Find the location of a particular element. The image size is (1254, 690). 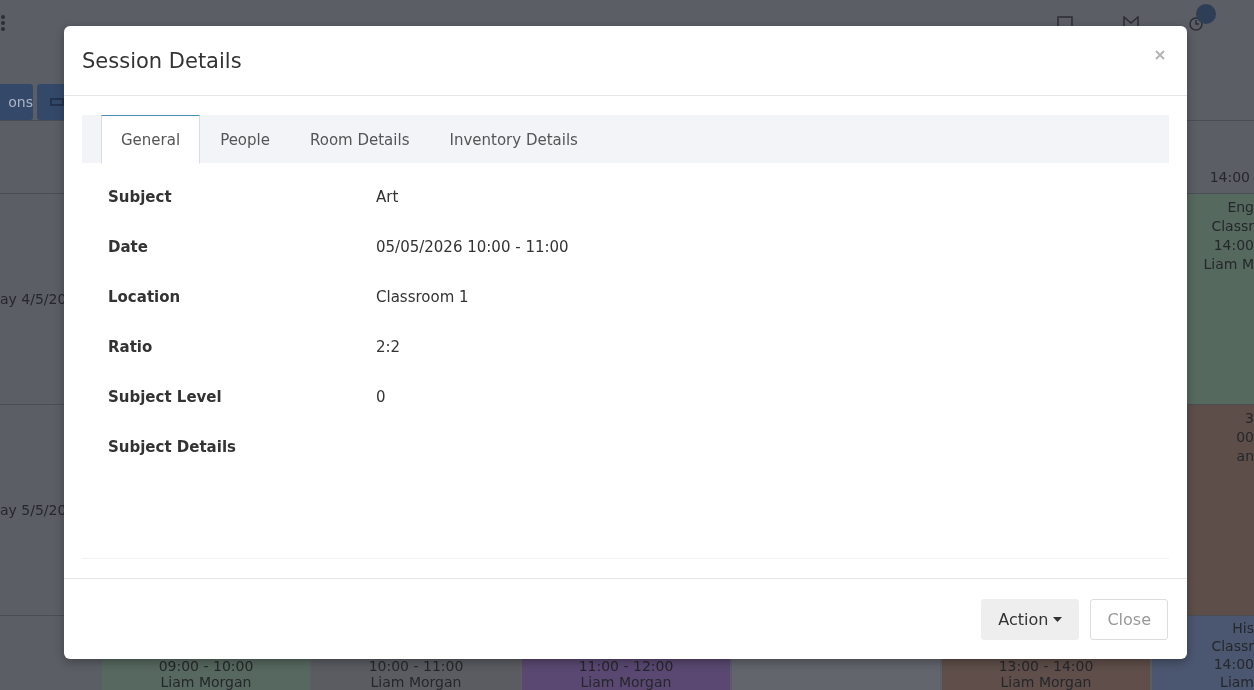

toolbar-button: ons is located at coordinates (16, 102).